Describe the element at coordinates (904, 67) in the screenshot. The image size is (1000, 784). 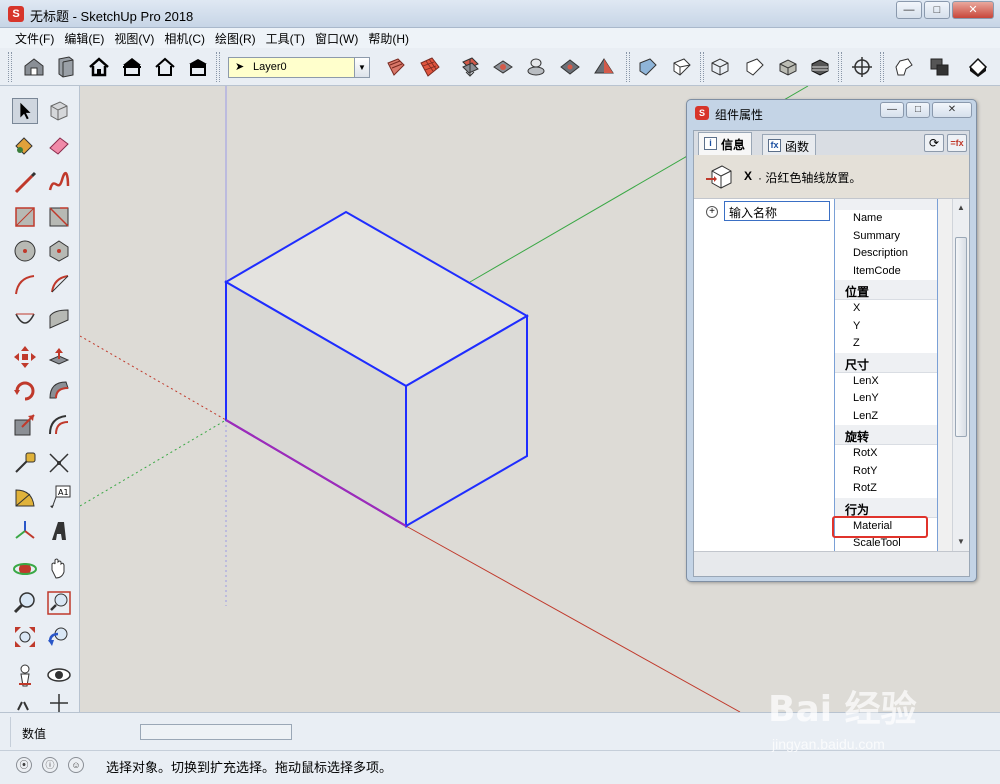
I see `hand-icon` at that location.